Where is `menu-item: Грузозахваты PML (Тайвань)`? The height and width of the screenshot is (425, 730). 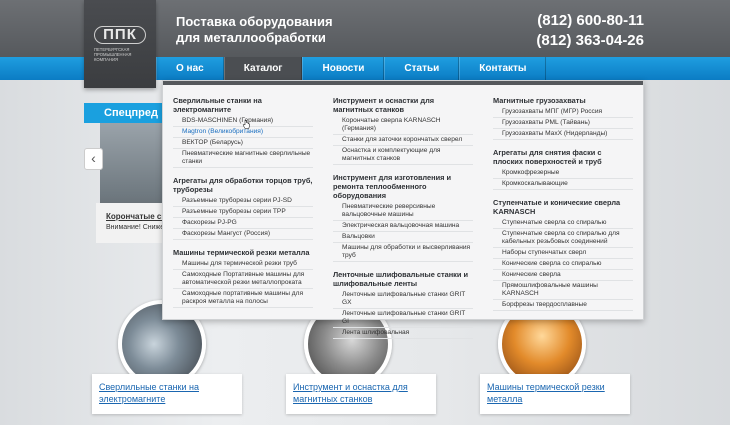
menu-item: Грузозахваты PML (Тайвань) is located at coordinates (563, 123).